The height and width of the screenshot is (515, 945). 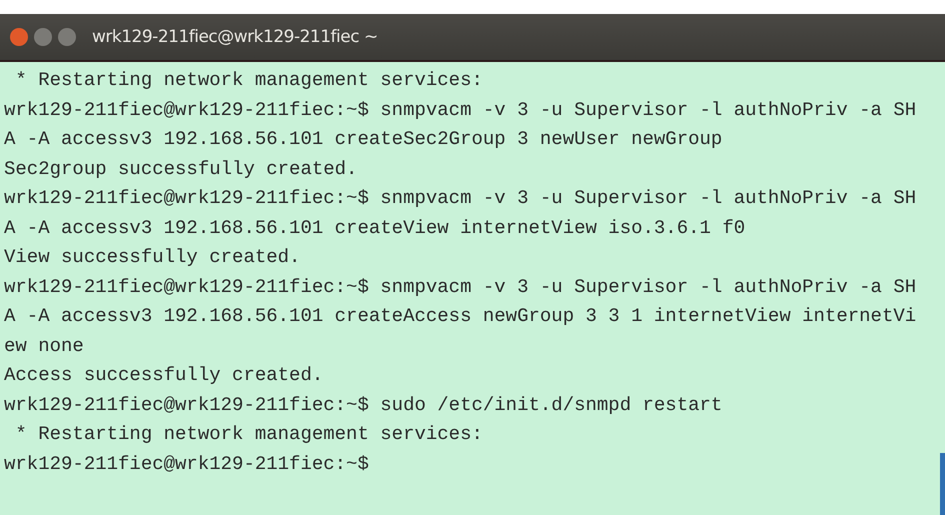 I want to click on terminal-line: Sec2group successfully created., so click(x=181, y=169).